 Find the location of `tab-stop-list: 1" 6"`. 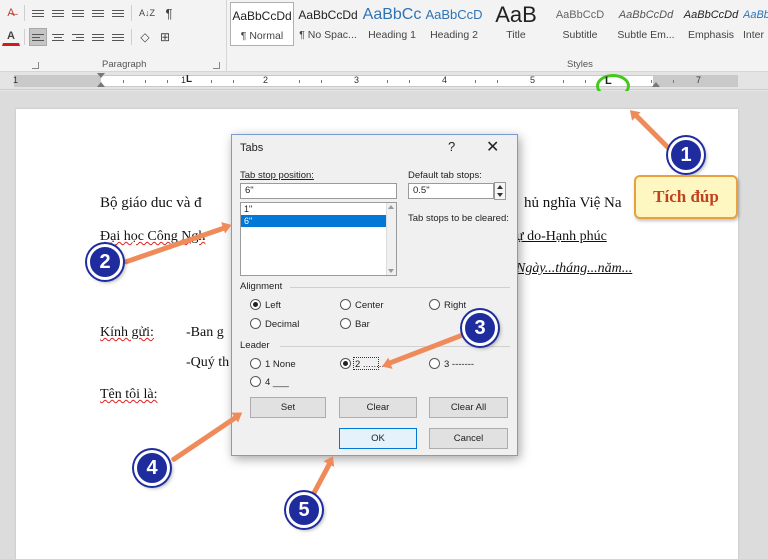

tab-stop-list: 1" 6" is located at coordinates (318, 239).